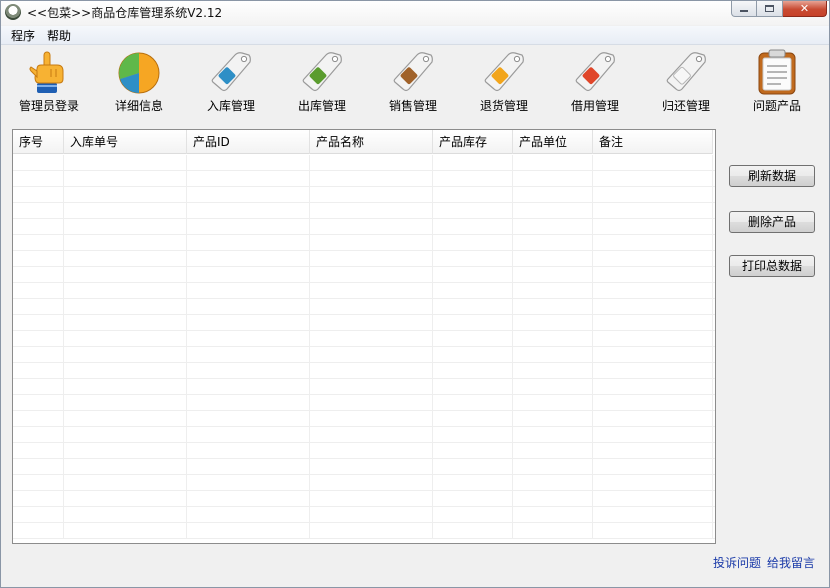  Describe the element at coordinates (321, 106) in the screenshot. I see `outbound-manage-label: 出库管理` at that location.